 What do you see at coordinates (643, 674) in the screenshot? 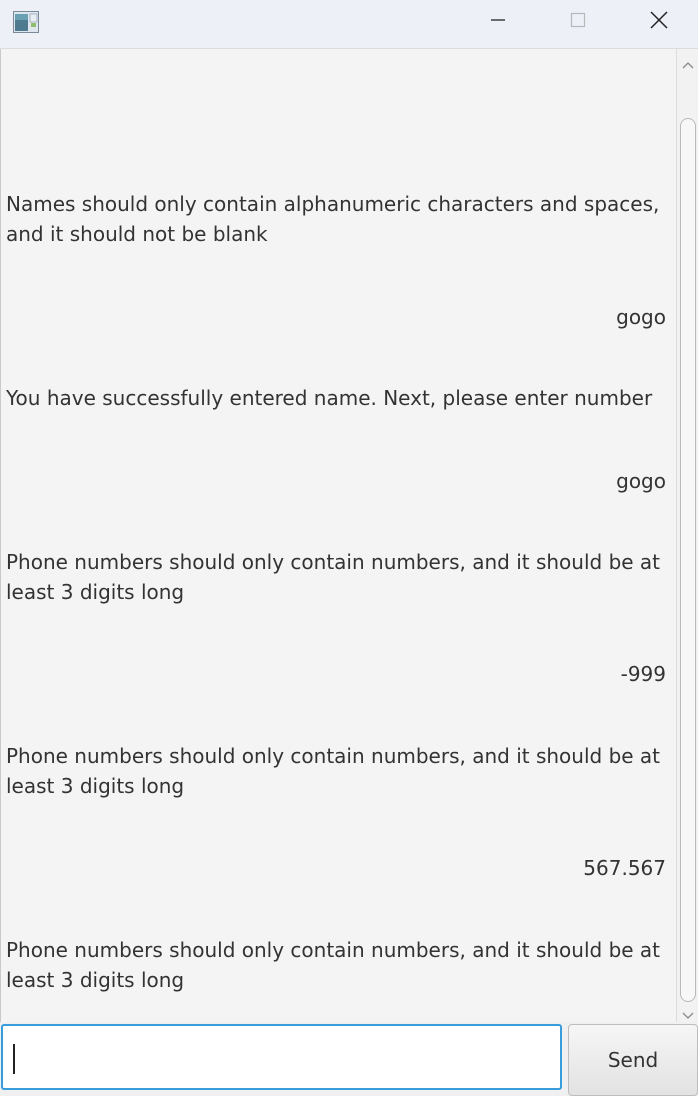
I see `user-message: -999` at bounding box center [643, 674].